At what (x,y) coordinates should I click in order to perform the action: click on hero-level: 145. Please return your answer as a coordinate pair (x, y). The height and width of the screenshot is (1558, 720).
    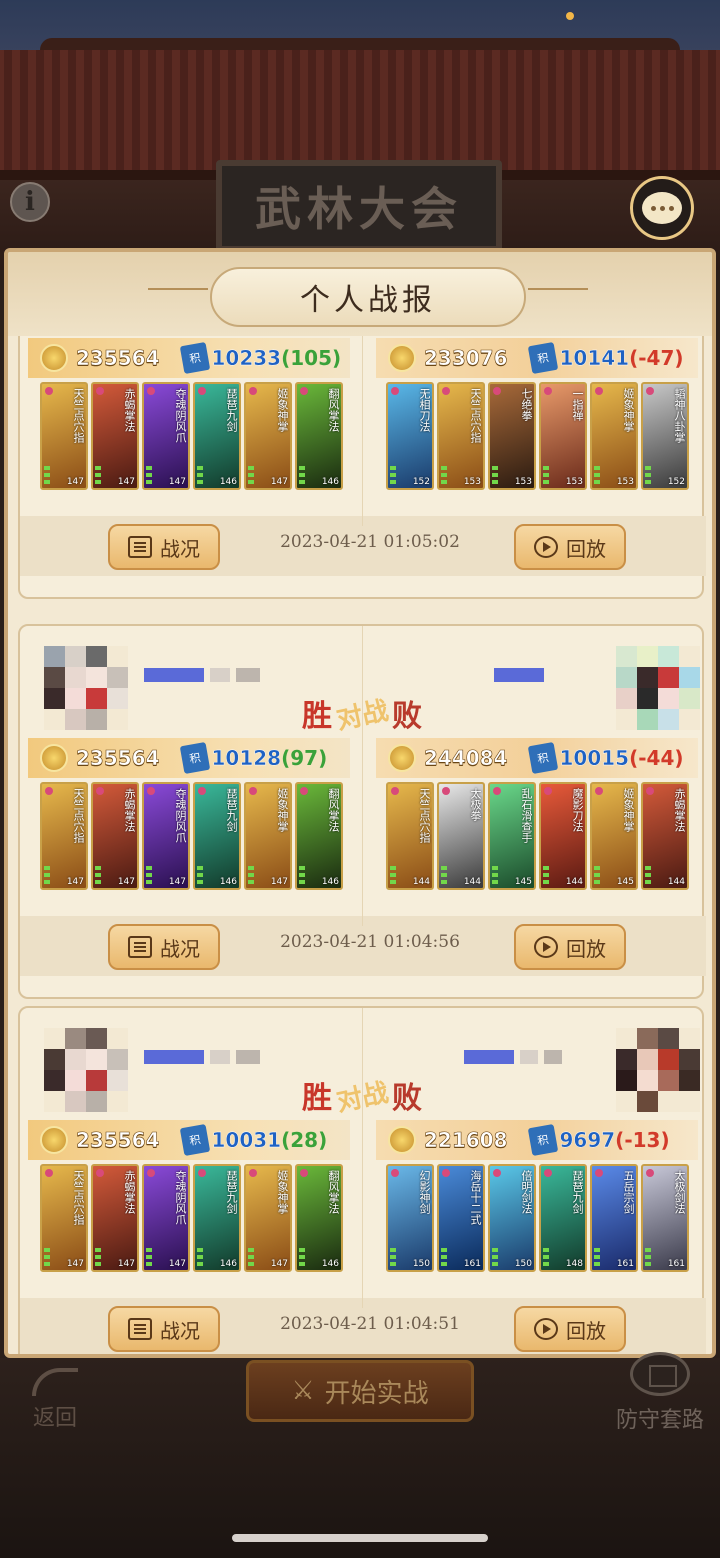
    Looking at the image, I should click on (523, 882).